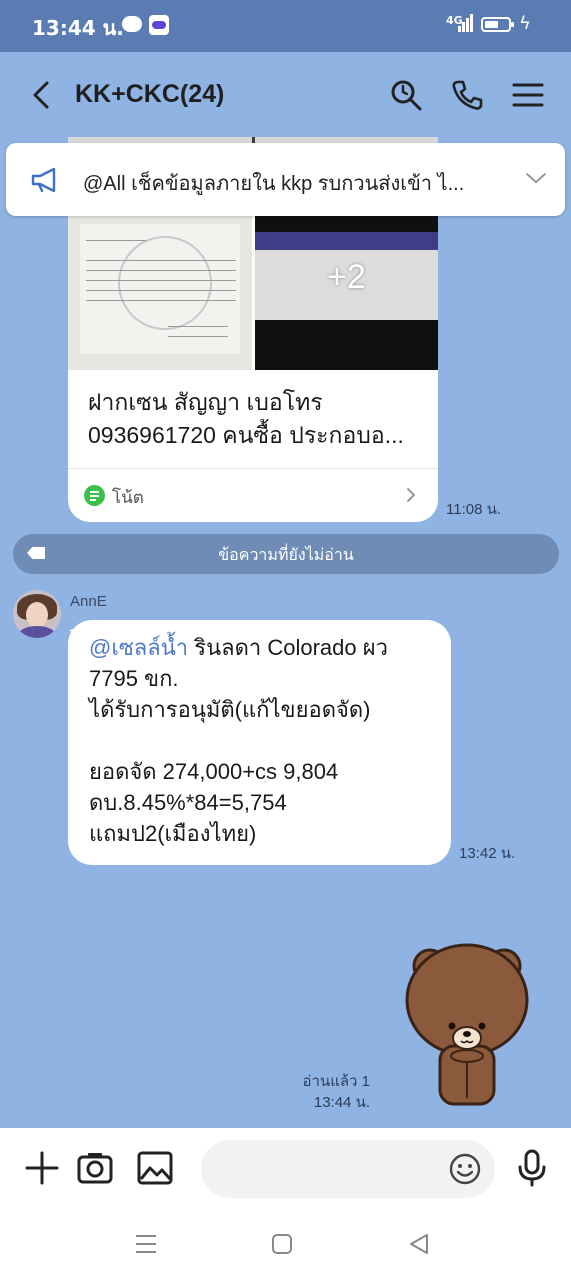 This screenshot has height=1280, width=571. I want to click on recent-apps-icon, so click(146, 1244).